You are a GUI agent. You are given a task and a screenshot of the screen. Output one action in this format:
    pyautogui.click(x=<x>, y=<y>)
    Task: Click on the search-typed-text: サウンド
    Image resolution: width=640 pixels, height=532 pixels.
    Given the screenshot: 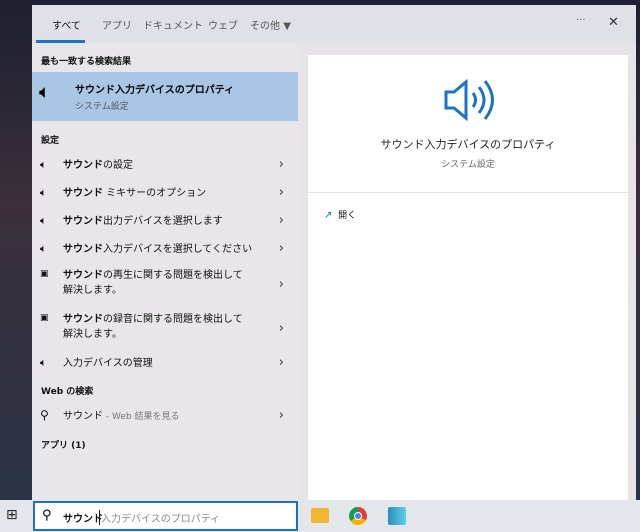 What is the action you would take?
    pyautogui.click(x=83, y=519)
    